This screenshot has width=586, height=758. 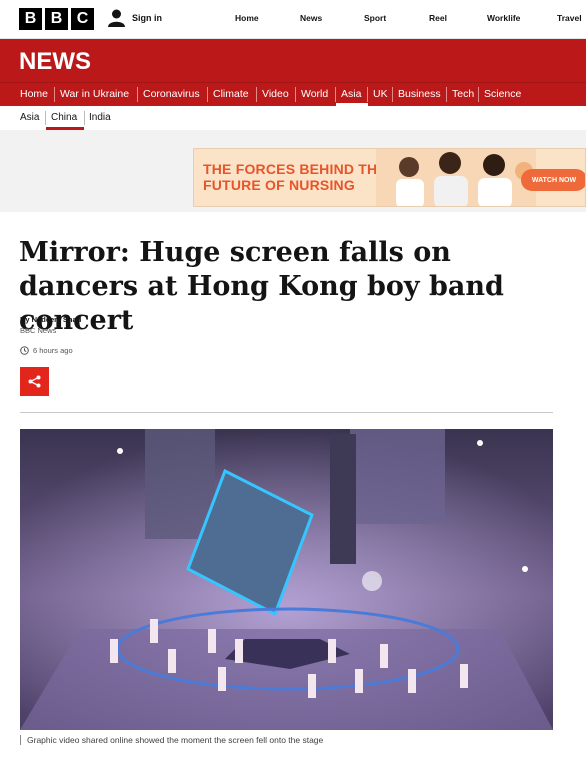 What do you see at coordinates (293, 118) in the screenshot?
I see `sub-navigation: Asia China India` at bounding box center [293, 118].